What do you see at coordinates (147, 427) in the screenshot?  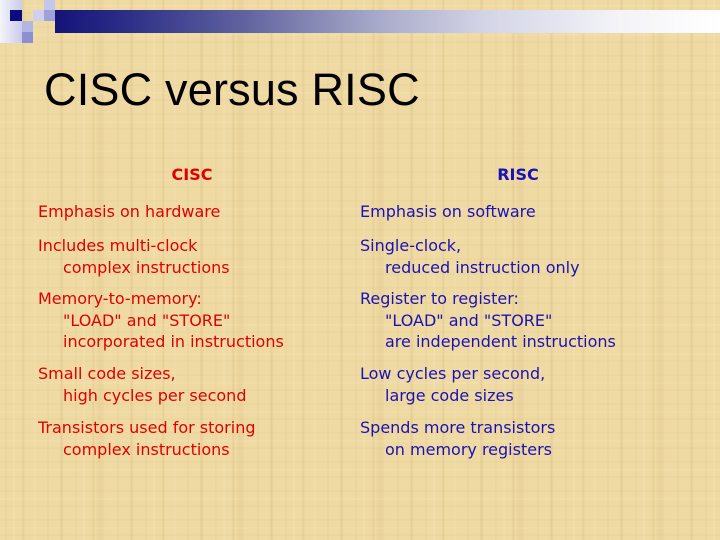 I see `cisc-item-line: Transistors used for storing` at bounding box center [147, 427].